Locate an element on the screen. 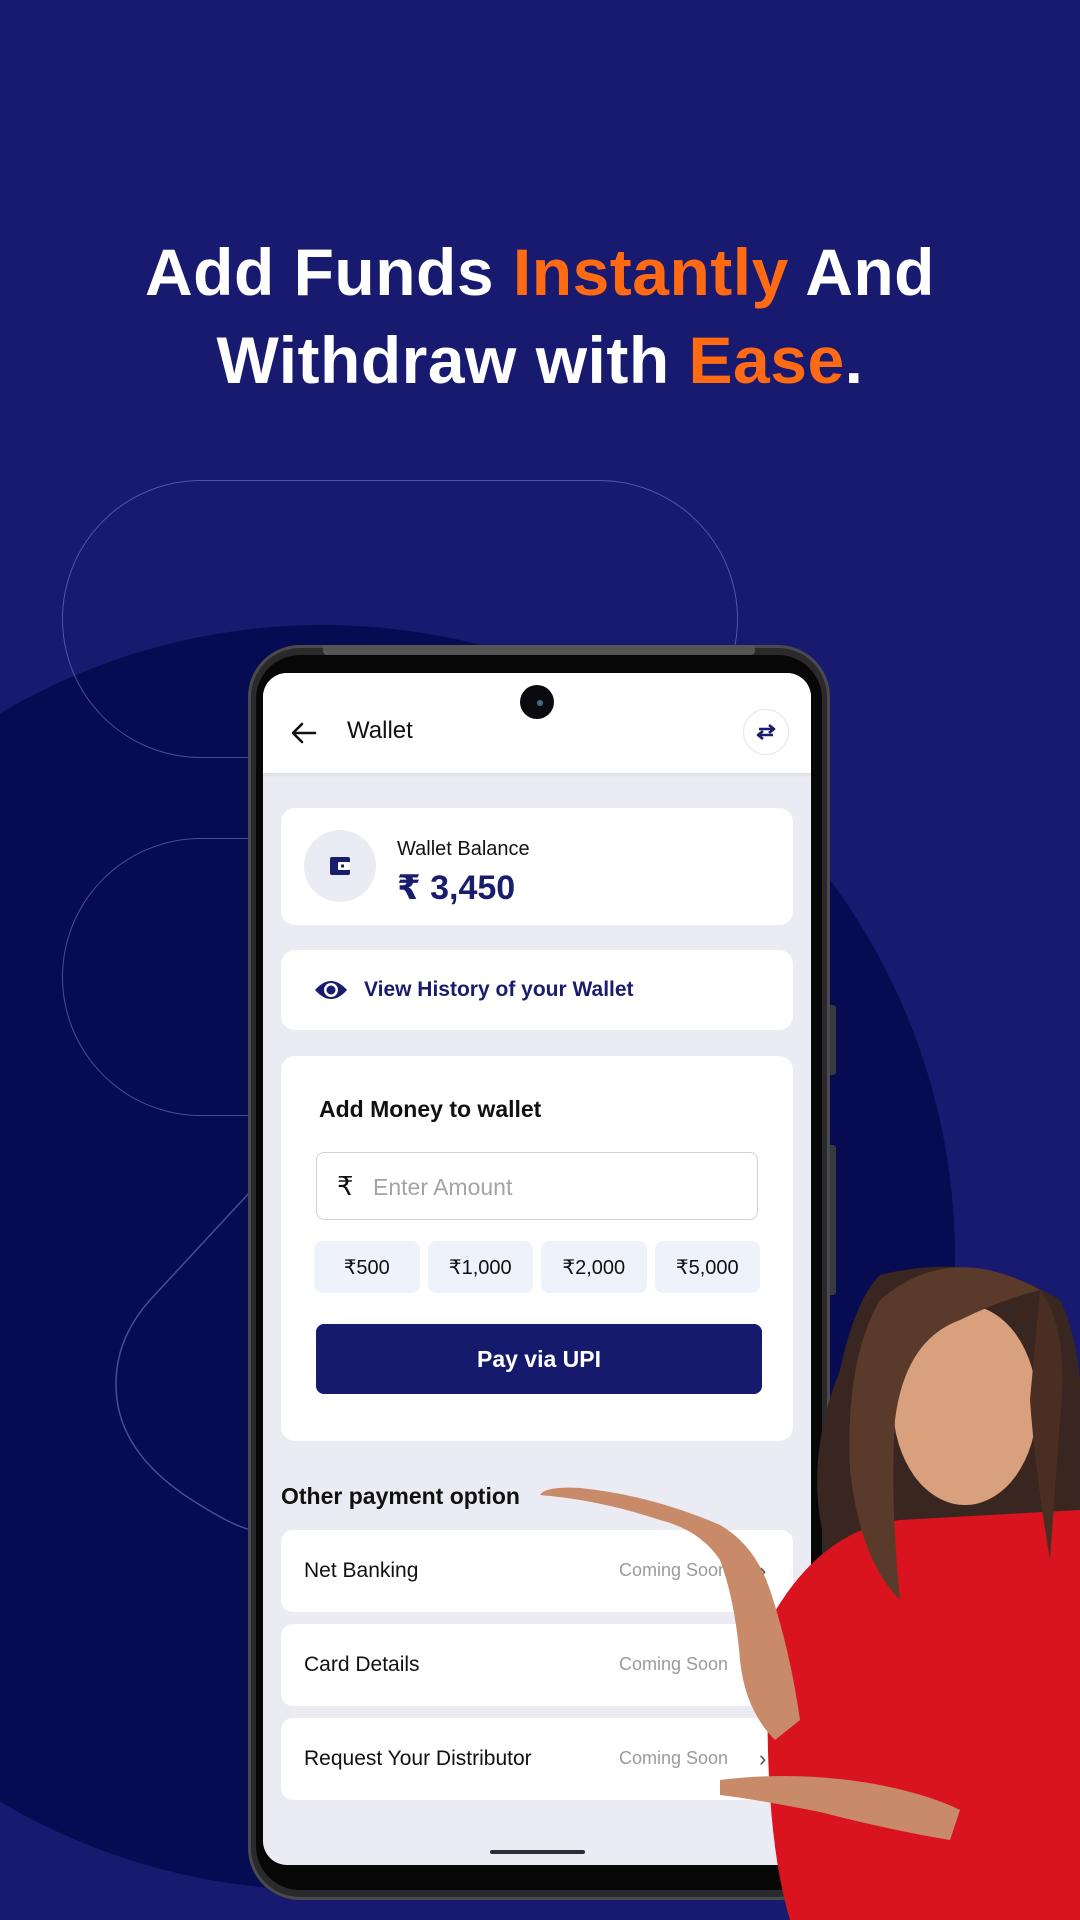 Image resolution: width=1080 pixels, height=1920 pixels. payment-option-label: Request Your Distributor is located at coordinates (418, 1758).